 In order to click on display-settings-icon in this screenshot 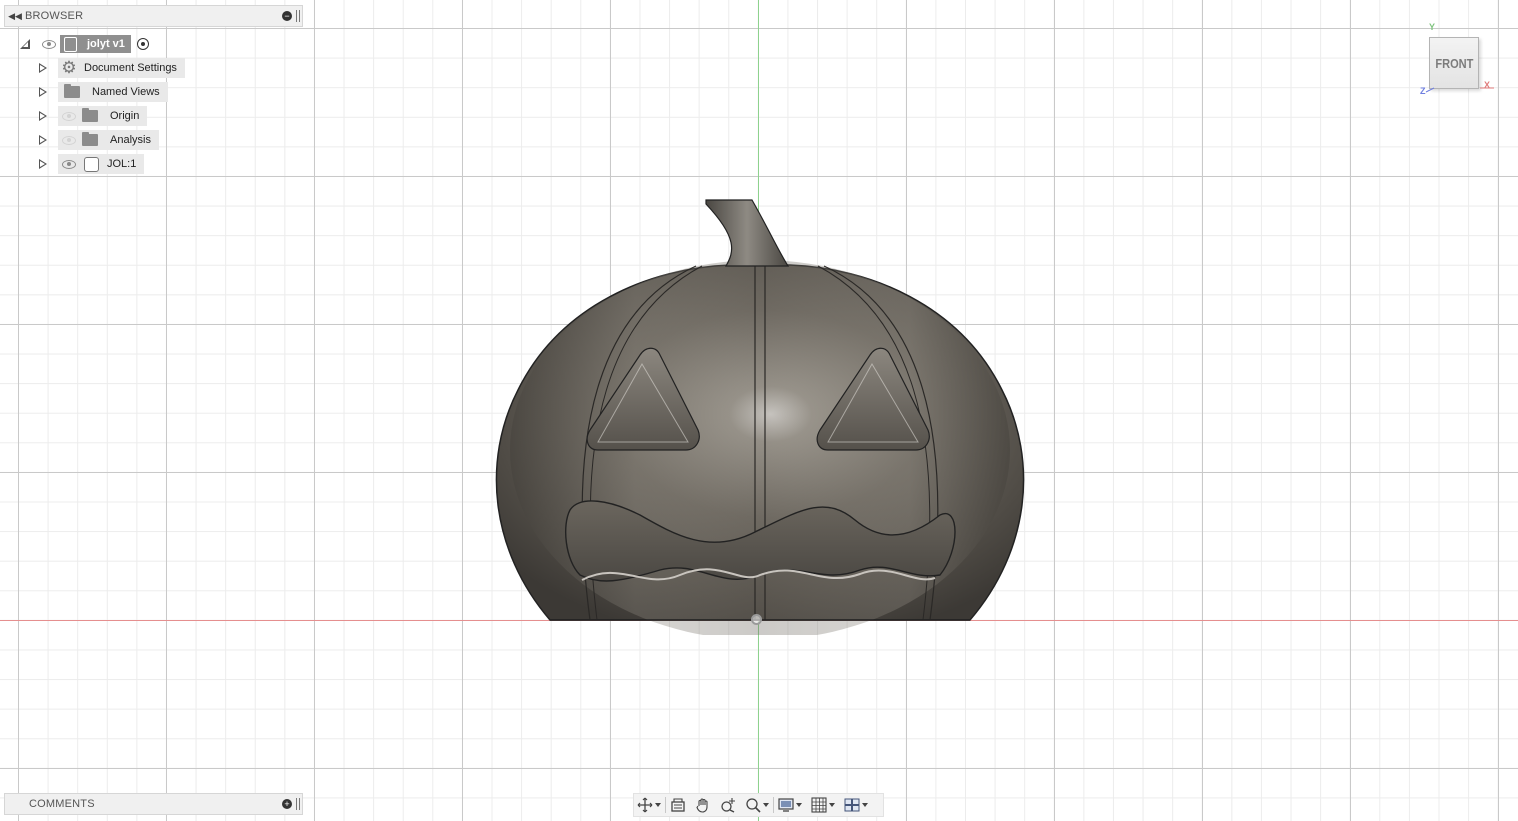, I will do `click(786, 805)`.